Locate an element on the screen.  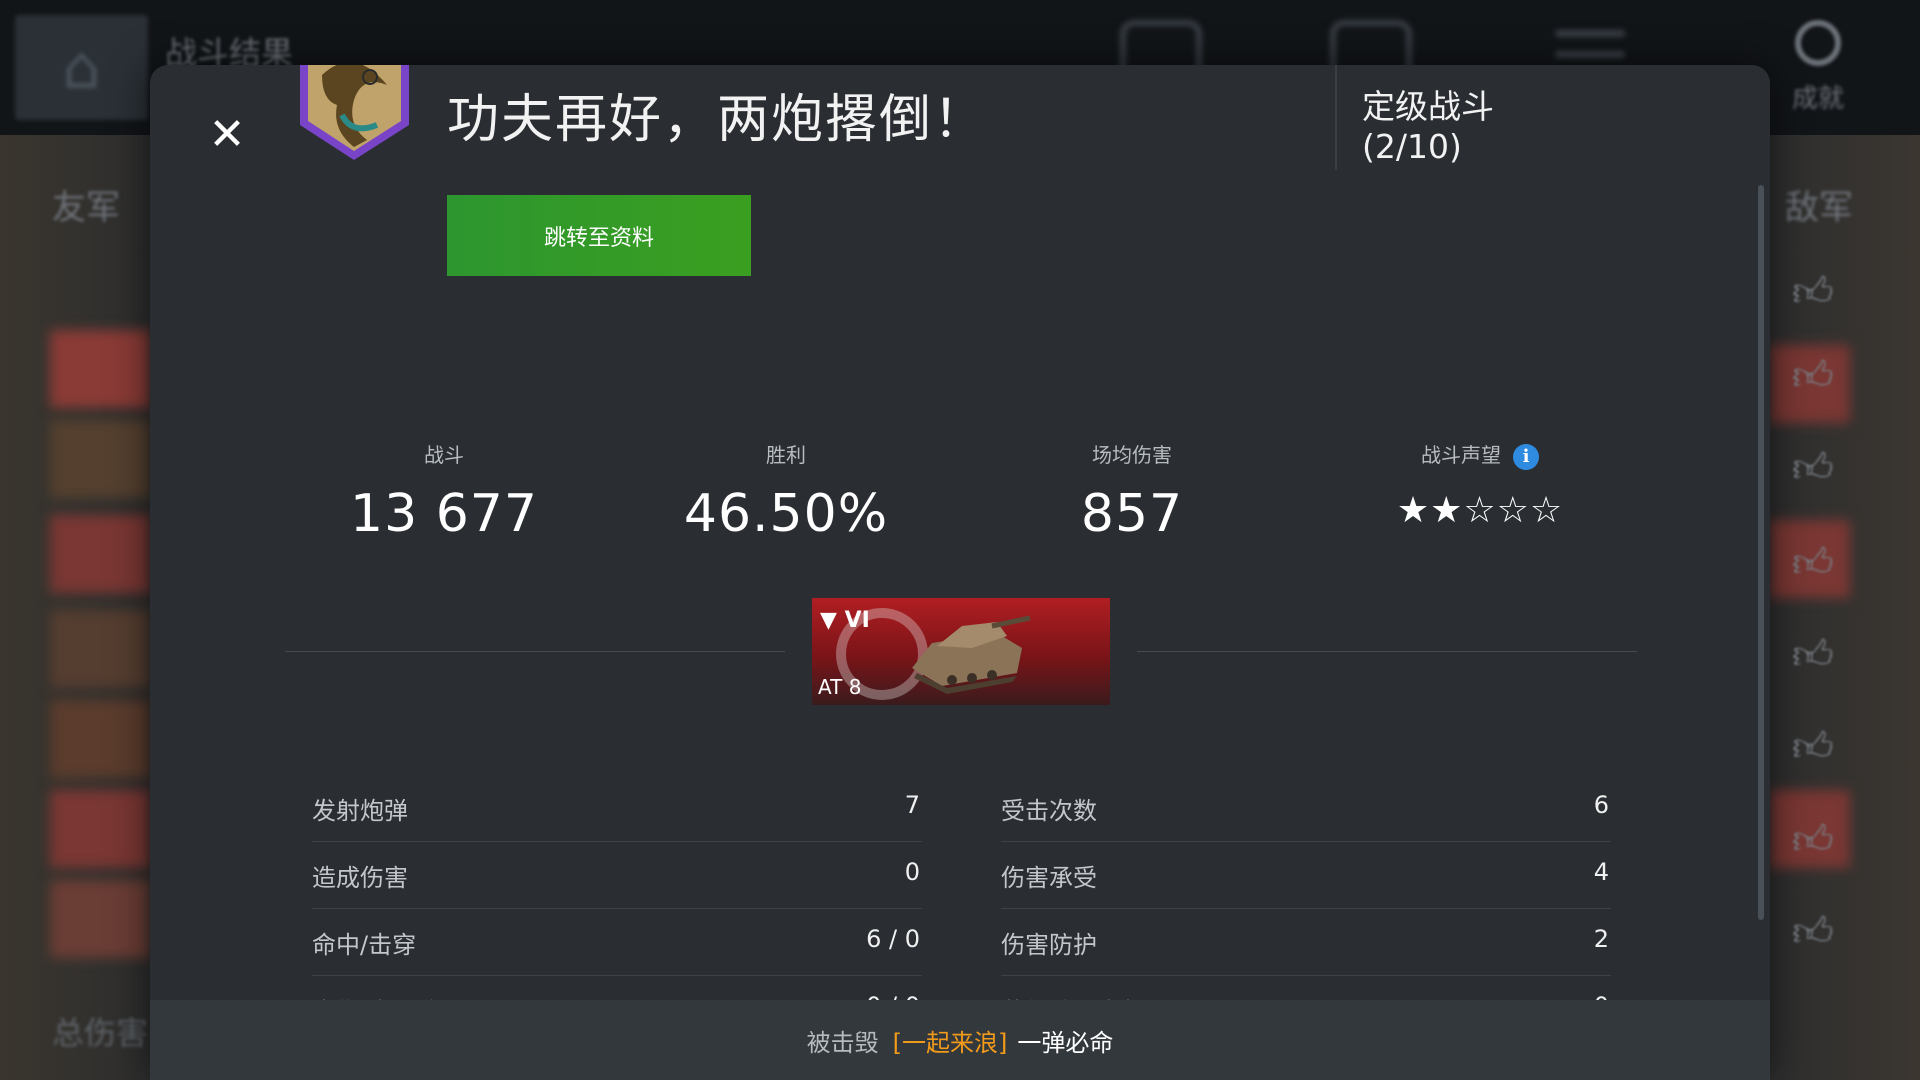
stat-label: 战斗 is located at coordinates (444, 455).